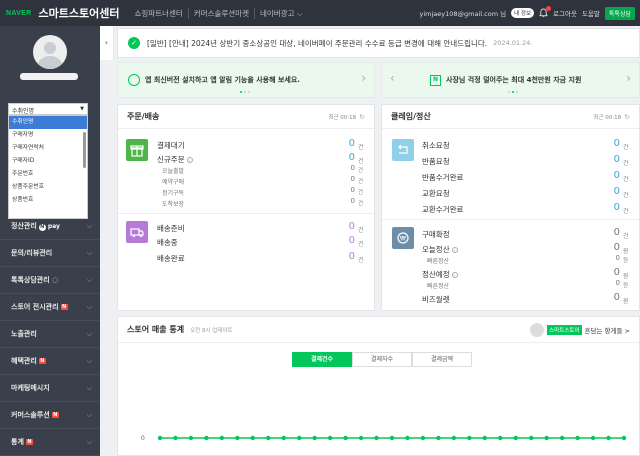 Image resolution: width=640 pixels, height=456 pixels. What do you see at coordinates (345, 143) in the screenshot?
I see `count-payment-pending: 0` at bounding box center [345, 143].